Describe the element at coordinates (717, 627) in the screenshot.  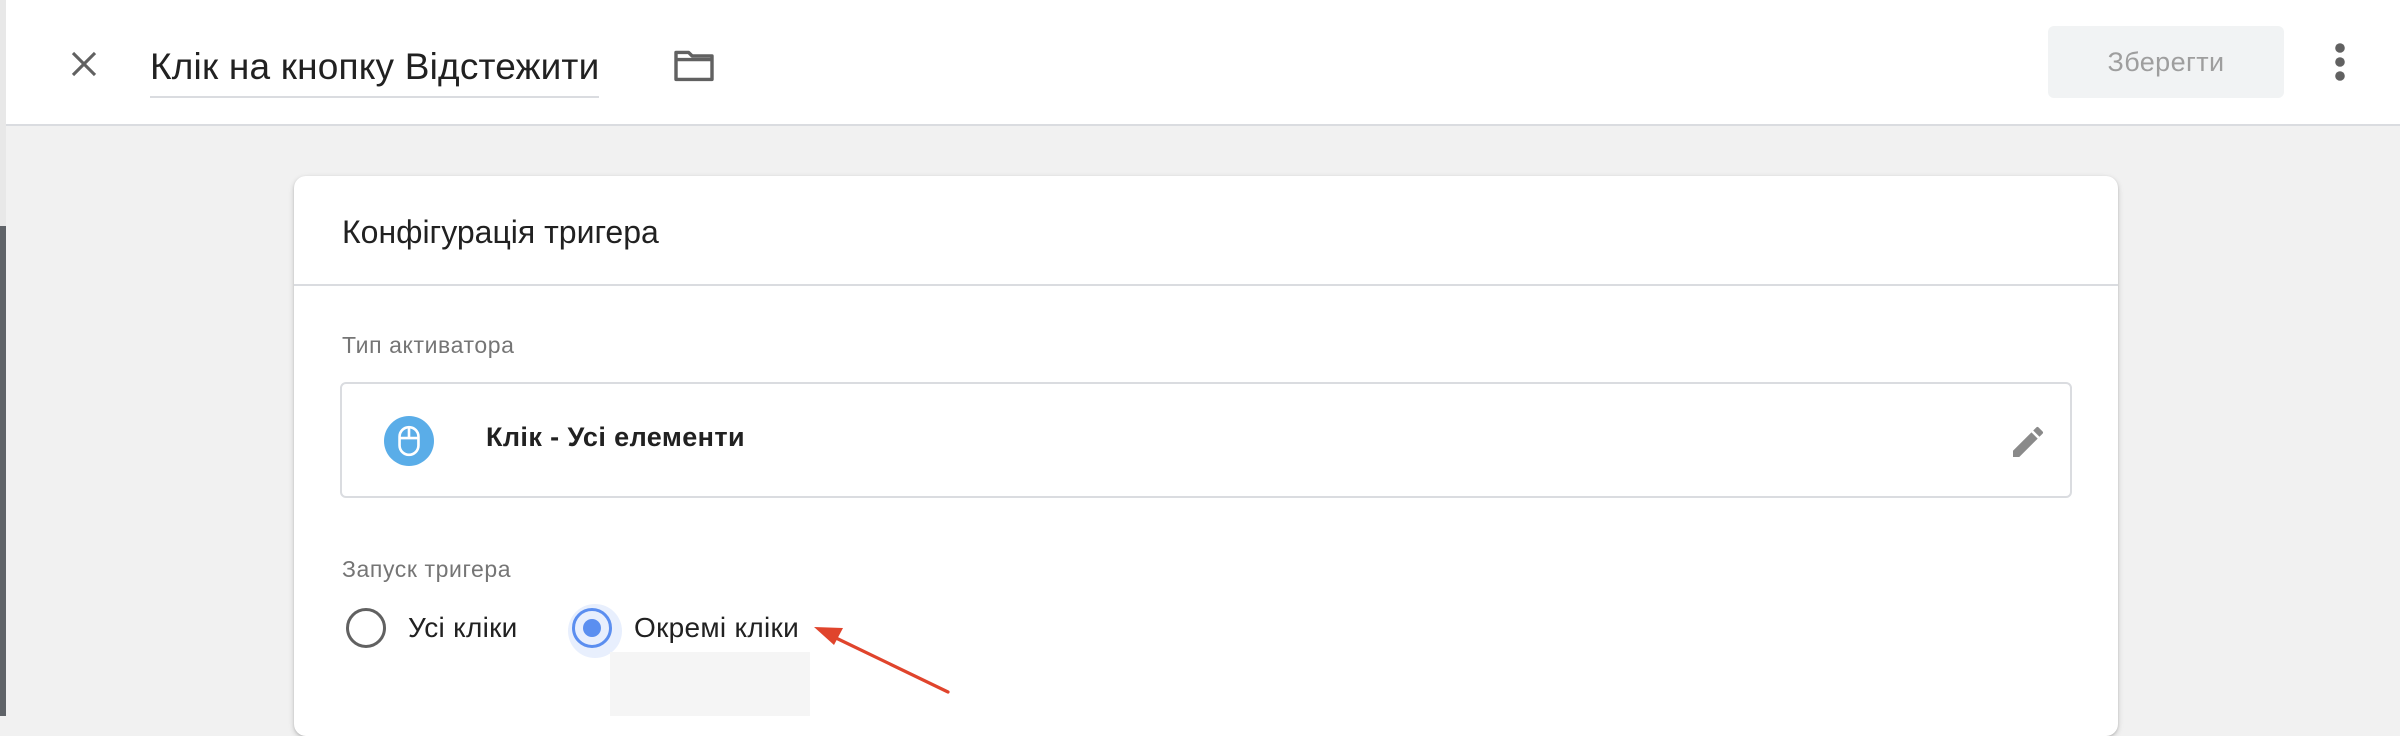
I see `radio-some-clicks-label: Окремі кліки` at that location.